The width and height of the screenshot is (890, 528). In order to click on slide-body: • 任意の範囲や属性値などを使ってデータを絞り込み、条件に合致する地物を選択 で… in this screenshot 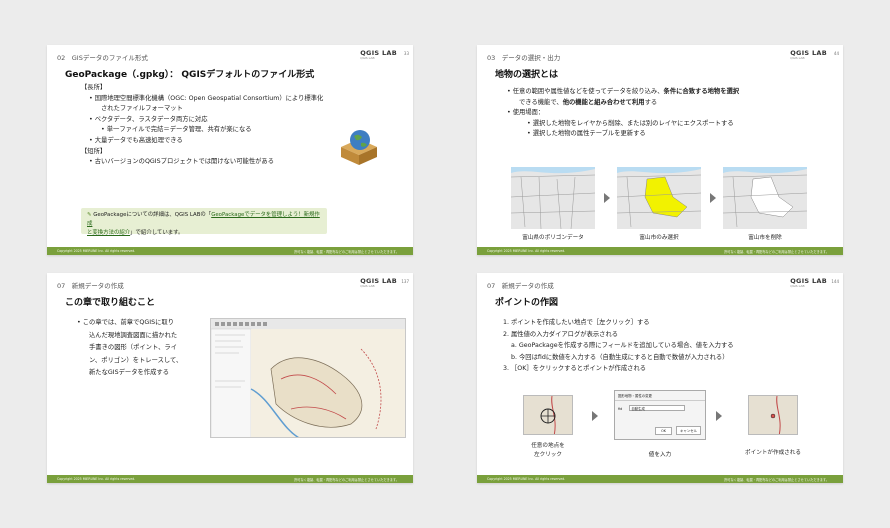, I will do `click(619, 113)`.